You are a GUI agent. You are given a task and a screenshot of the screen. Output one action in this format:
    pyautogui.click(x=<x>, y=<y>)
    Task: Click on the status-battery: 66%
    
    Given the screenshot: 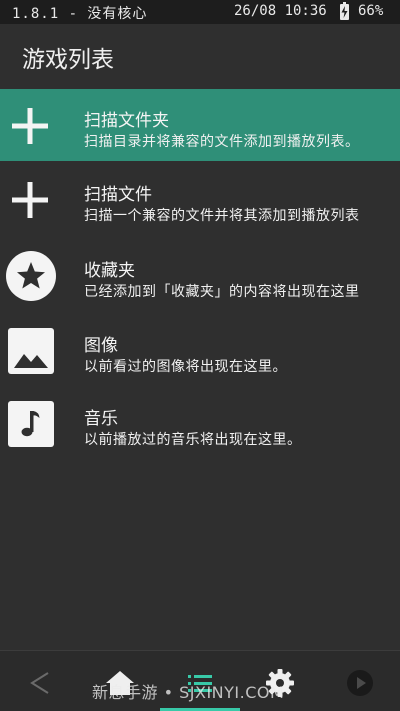 What is the action you would take?
    pyautogui.click(x=371, y=11)
    